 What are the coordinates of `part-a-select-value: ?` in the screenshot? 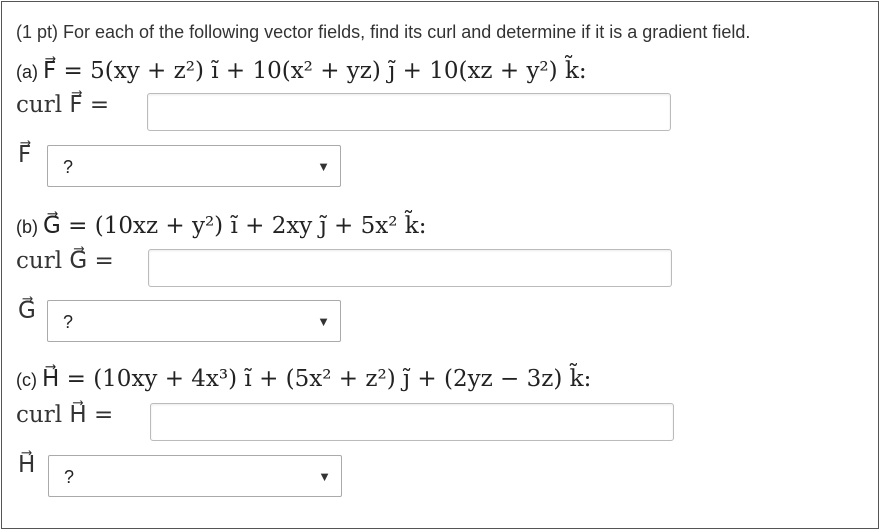 It's located at (68, 167).